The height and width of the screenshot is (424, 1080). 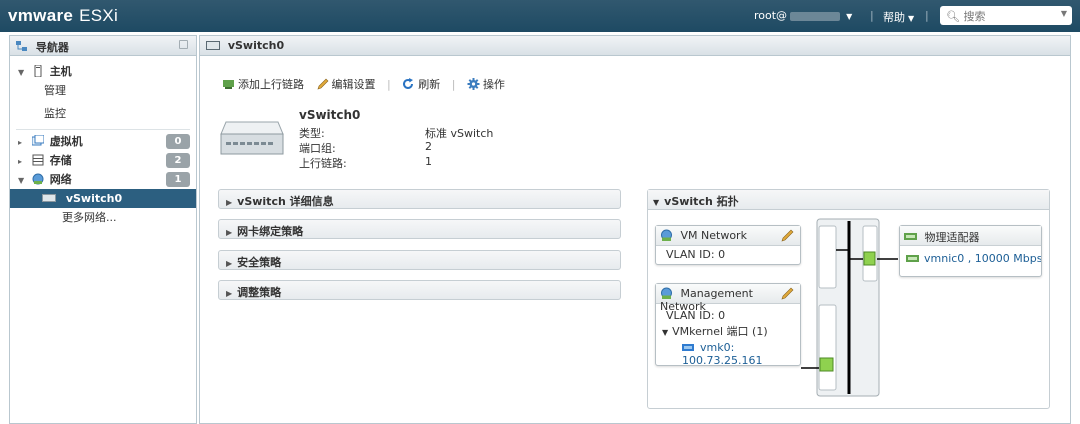 What do you see at coordinates (37, 140) in the screenshot?
I see `vm-icon` at bounding box center [37, 140].